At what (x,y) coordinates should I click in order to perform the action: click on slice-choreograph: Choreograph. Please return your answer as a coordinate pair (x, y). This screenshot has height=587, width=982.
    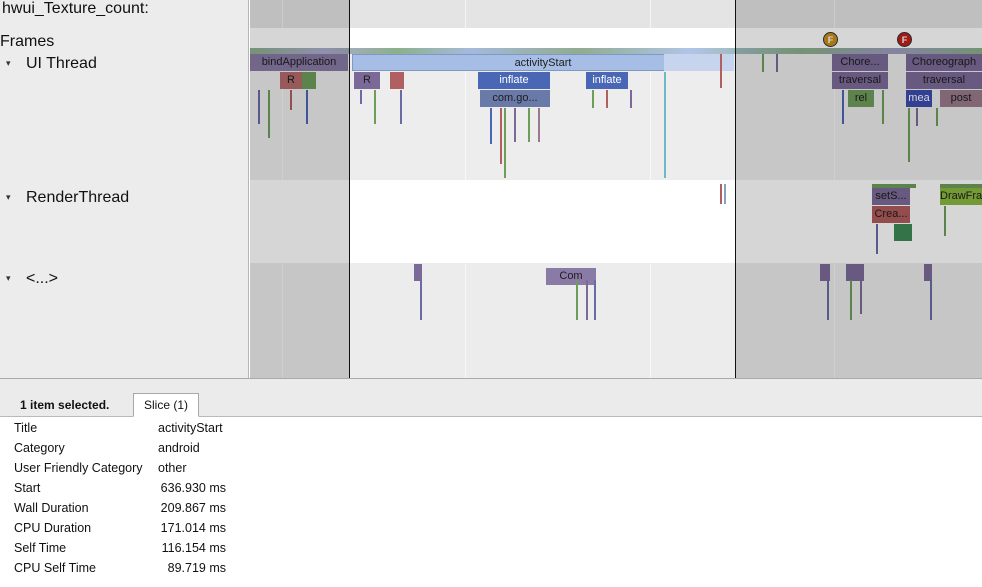
    Looking at the image, I should click on (944, 62).